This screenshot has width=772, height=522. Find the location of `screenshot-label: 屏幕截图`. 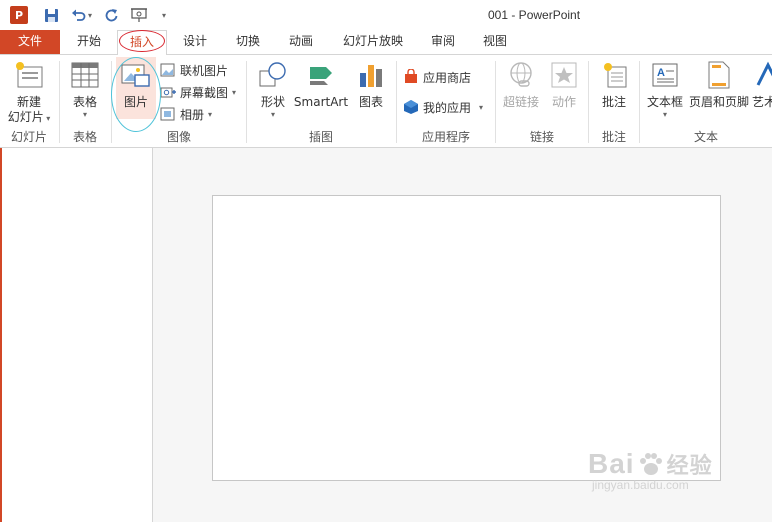

screenshot-label: 屏幕截图 is located at coordinates (204, 92).